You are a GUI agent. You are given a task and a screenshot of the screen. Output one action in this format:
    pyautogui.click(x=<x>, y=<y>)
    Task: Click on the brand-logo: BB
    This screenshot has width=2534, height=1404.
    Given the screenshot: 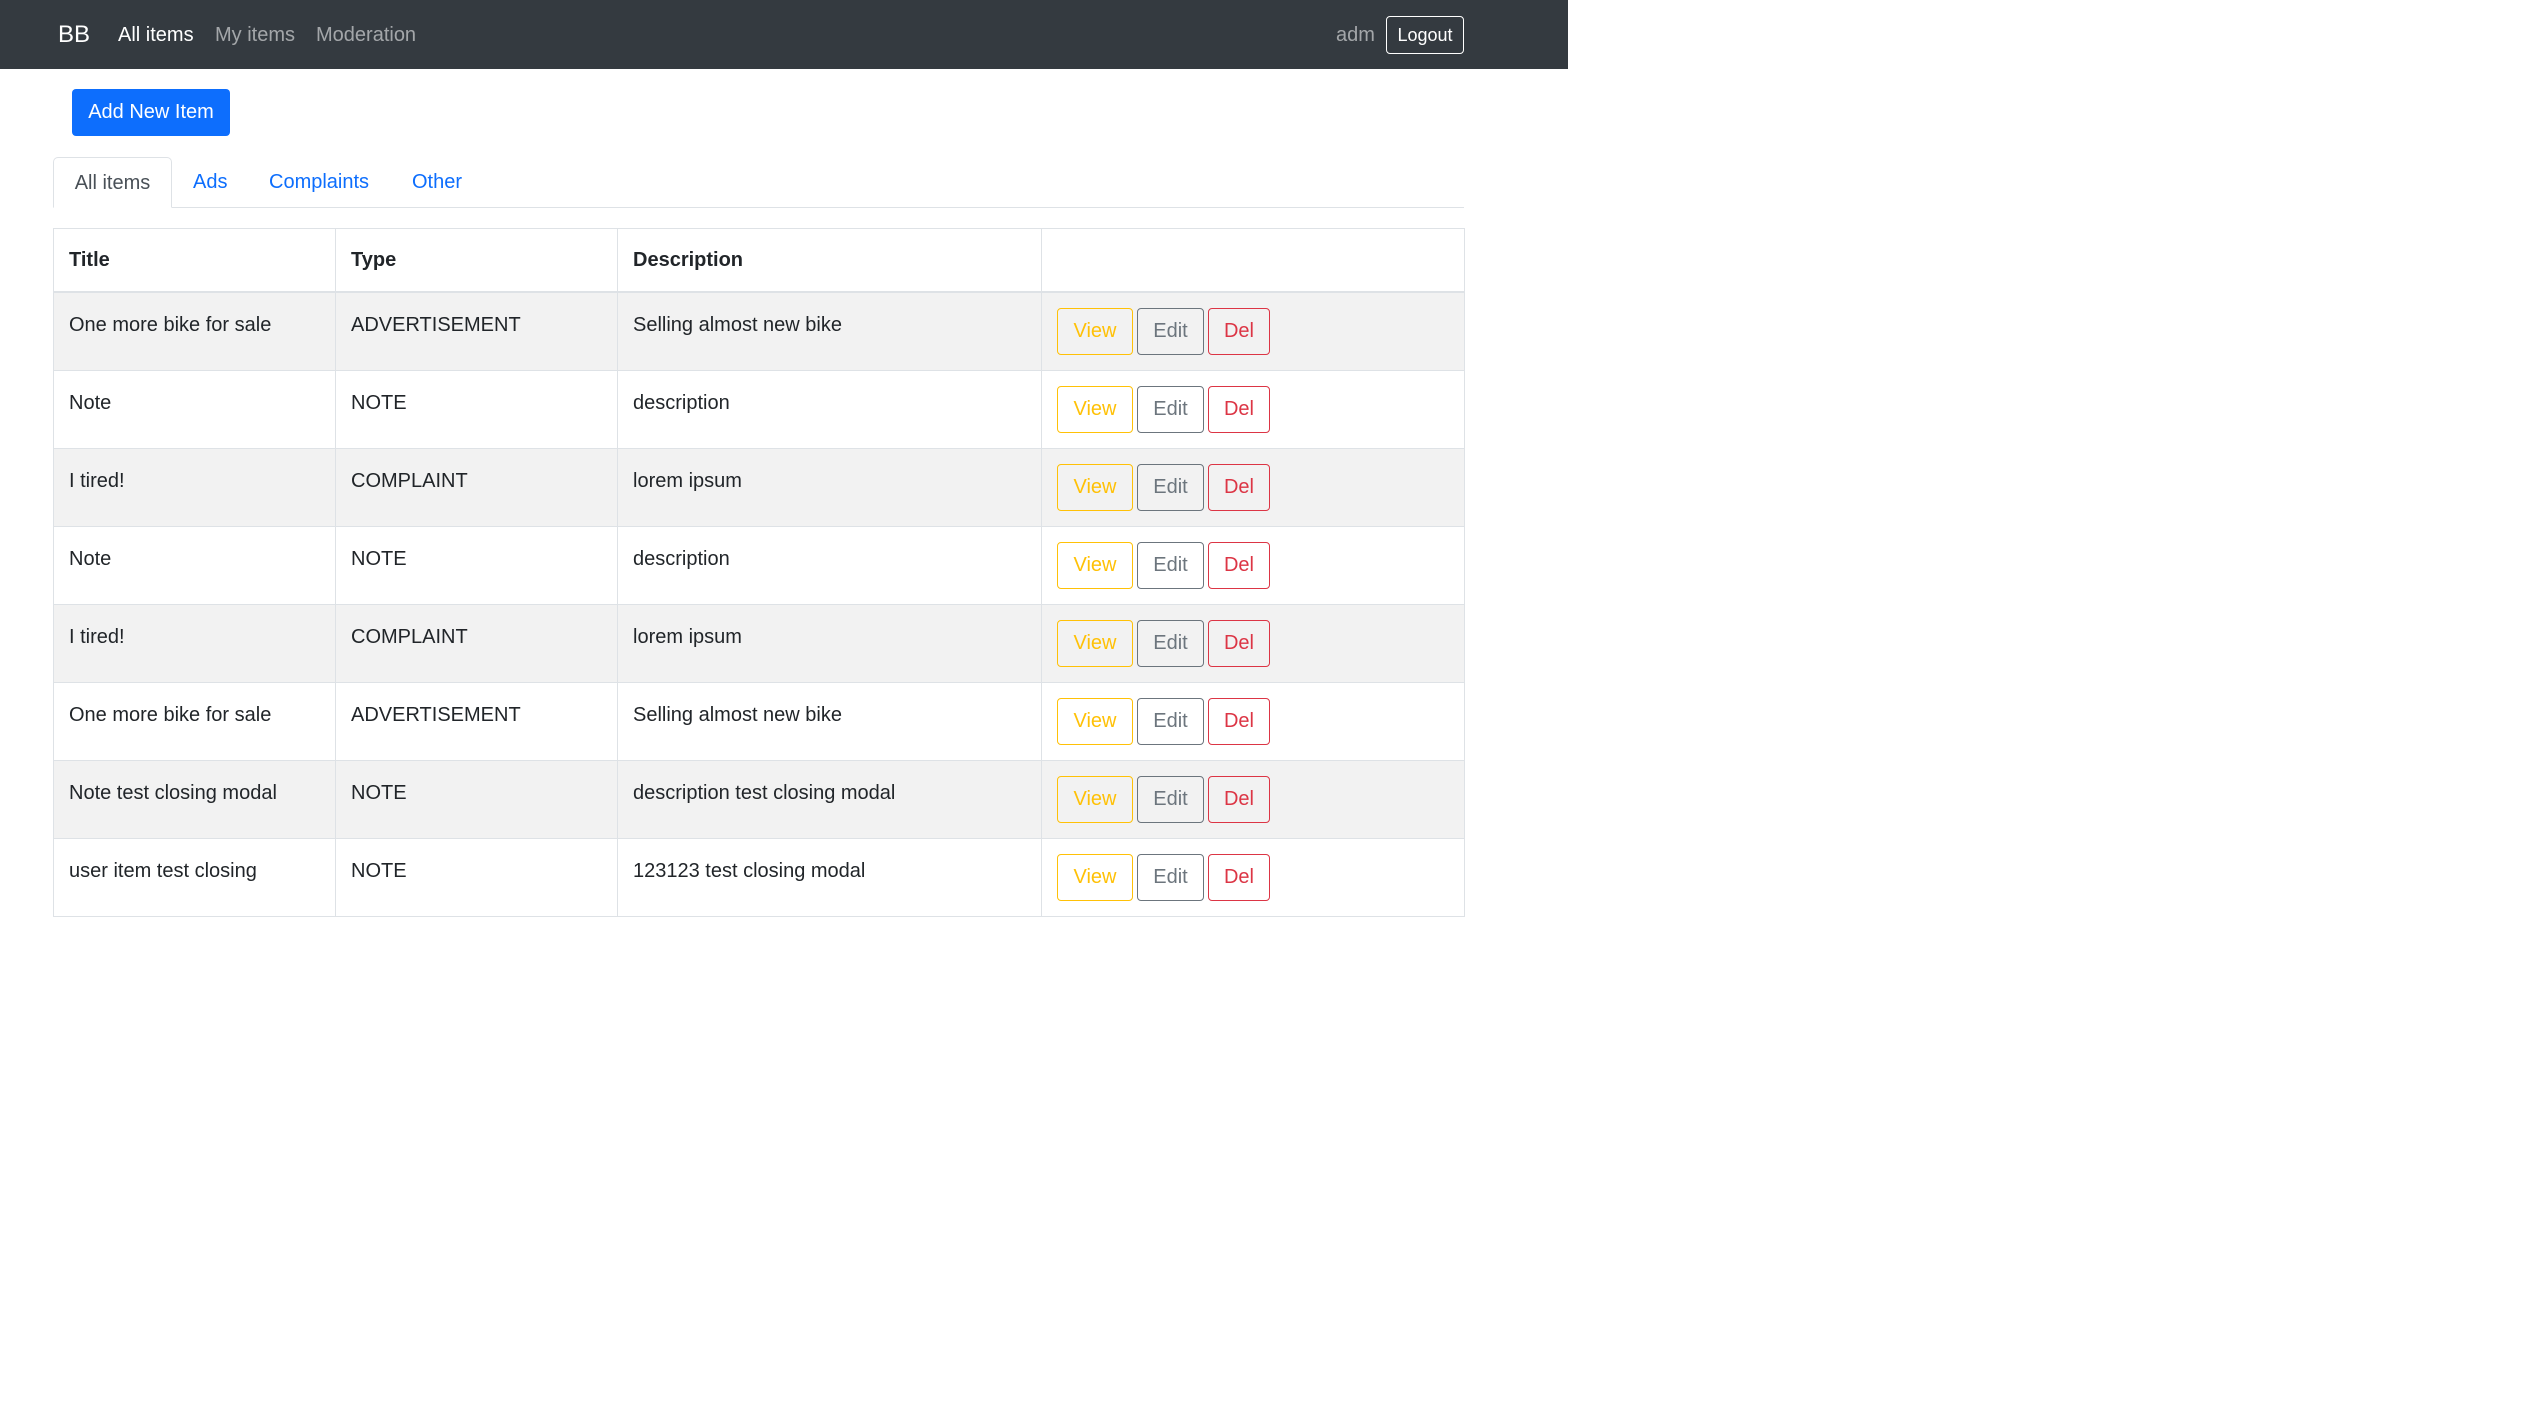 What is the action you would take?
    pyautogui.click(x=74, y=35)
    